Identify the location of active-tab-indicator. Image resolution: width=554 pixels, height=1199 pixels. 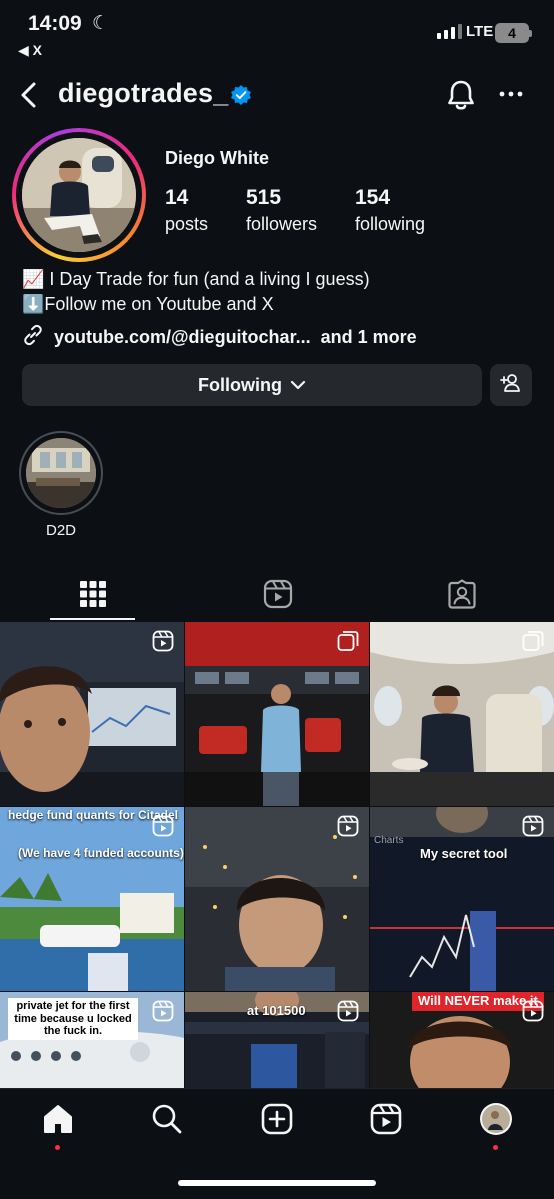
(92, 619).